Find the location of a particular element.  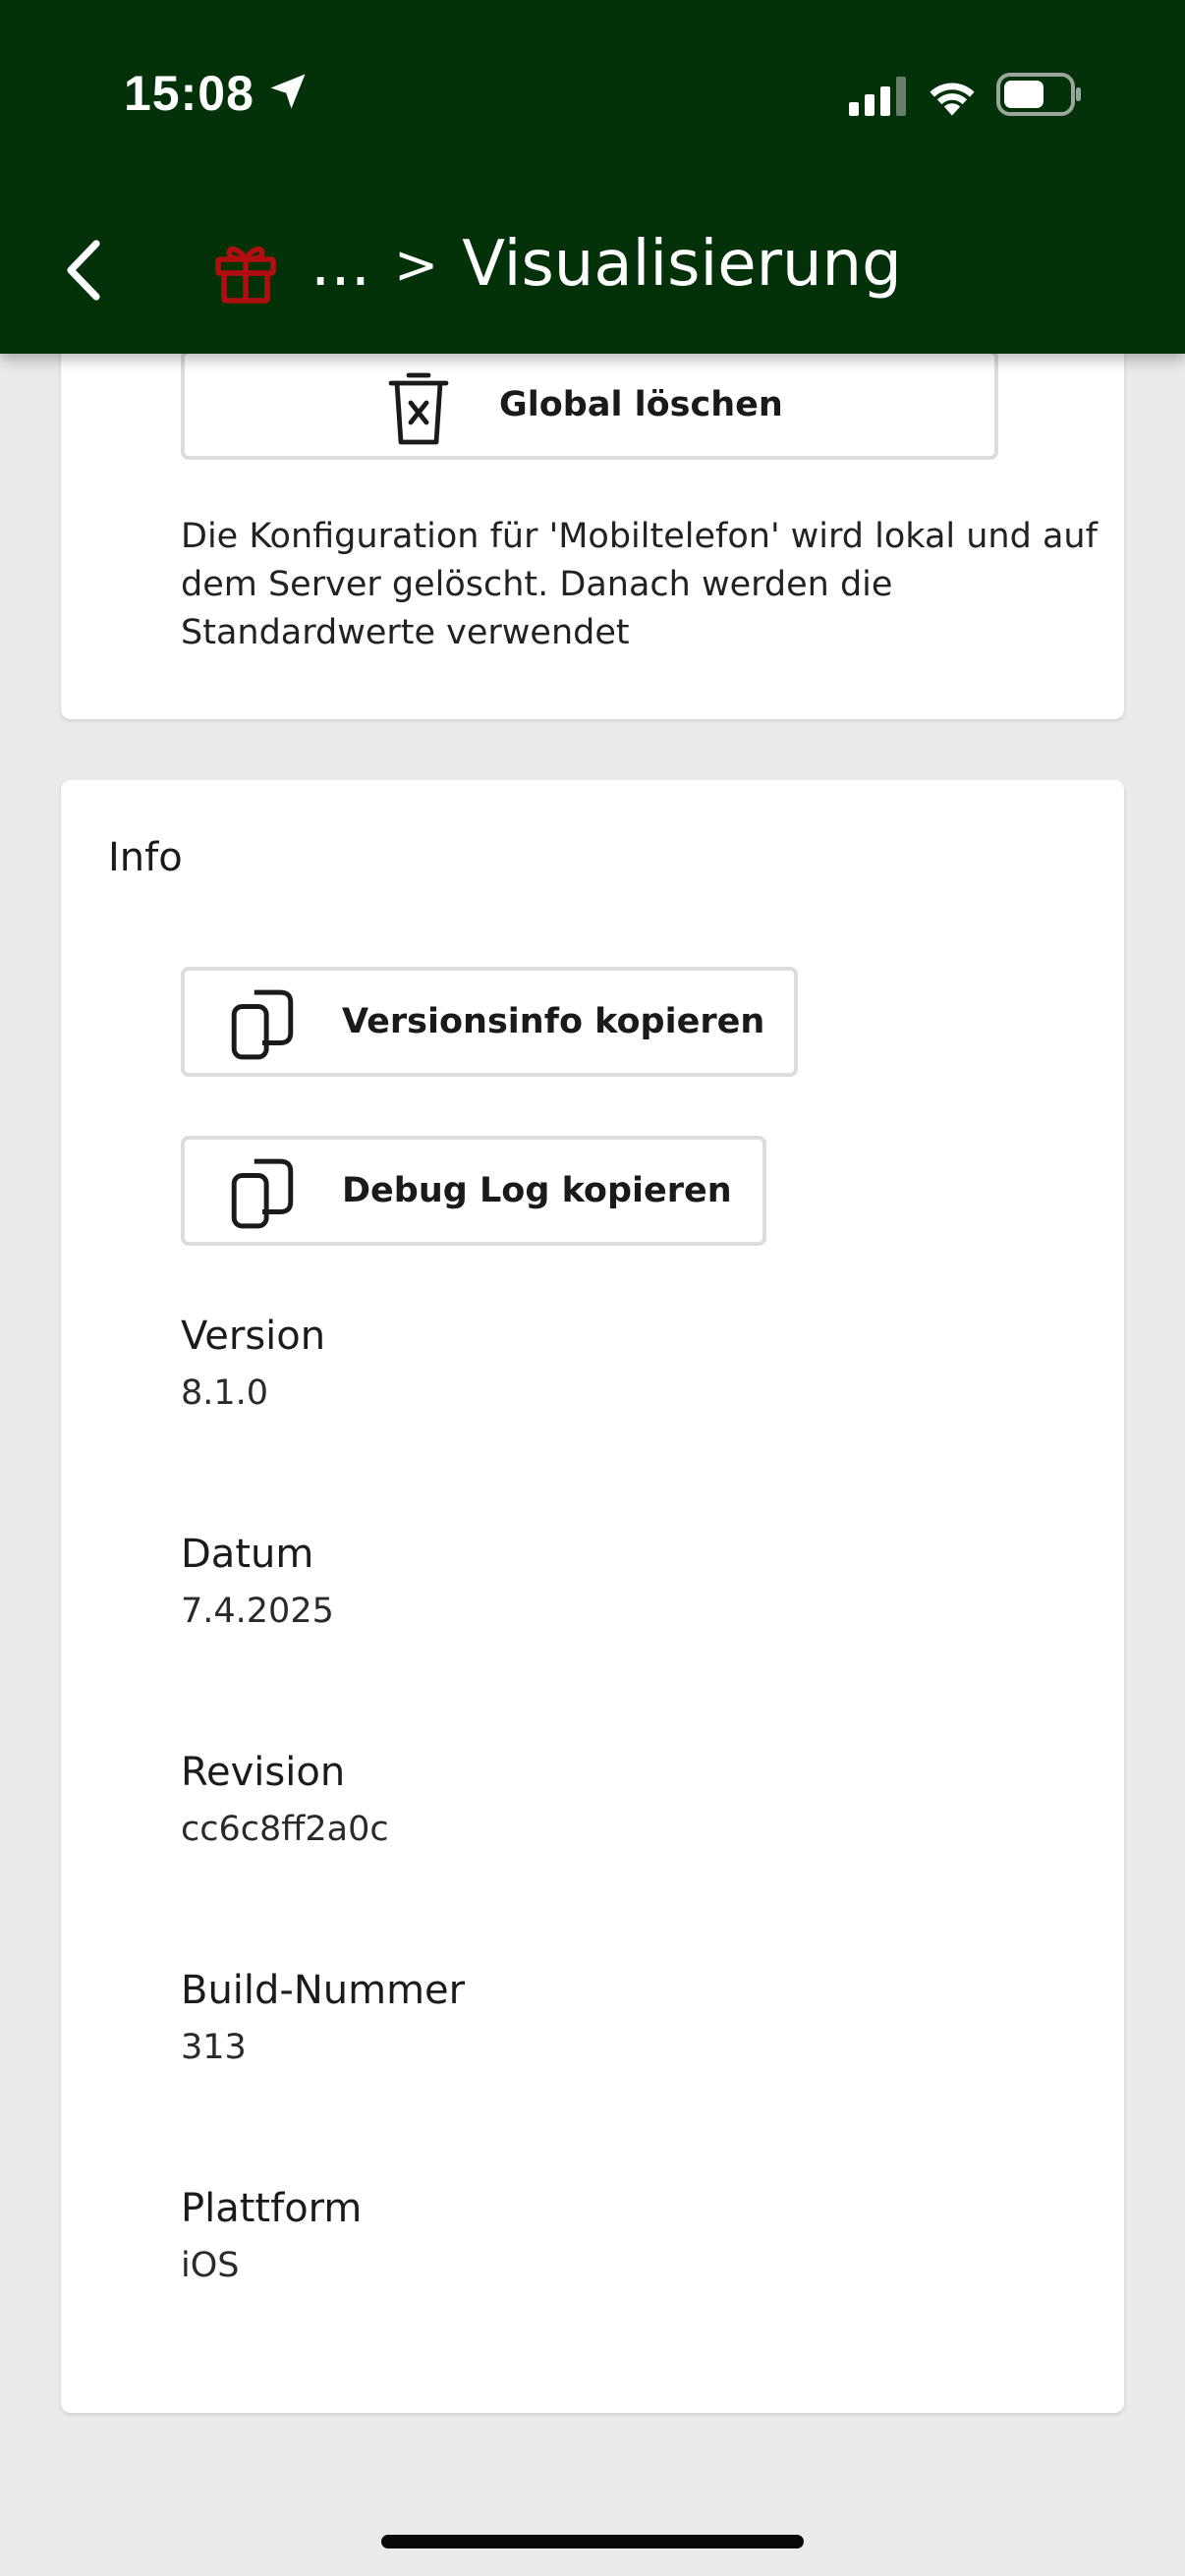

cellular-signal-icon is located at coordinates (878, 96).